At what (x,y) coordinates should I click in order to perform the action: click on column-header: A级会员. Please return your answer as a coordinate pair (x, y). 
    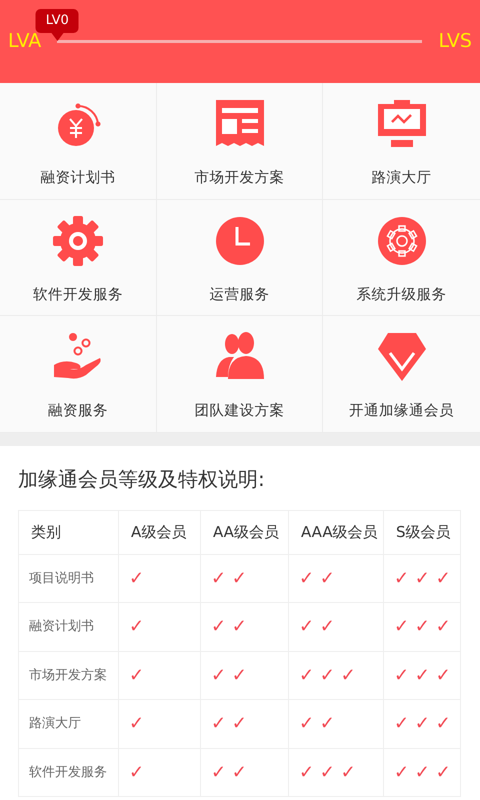
    Looking at the image, I should click on (159, 532).